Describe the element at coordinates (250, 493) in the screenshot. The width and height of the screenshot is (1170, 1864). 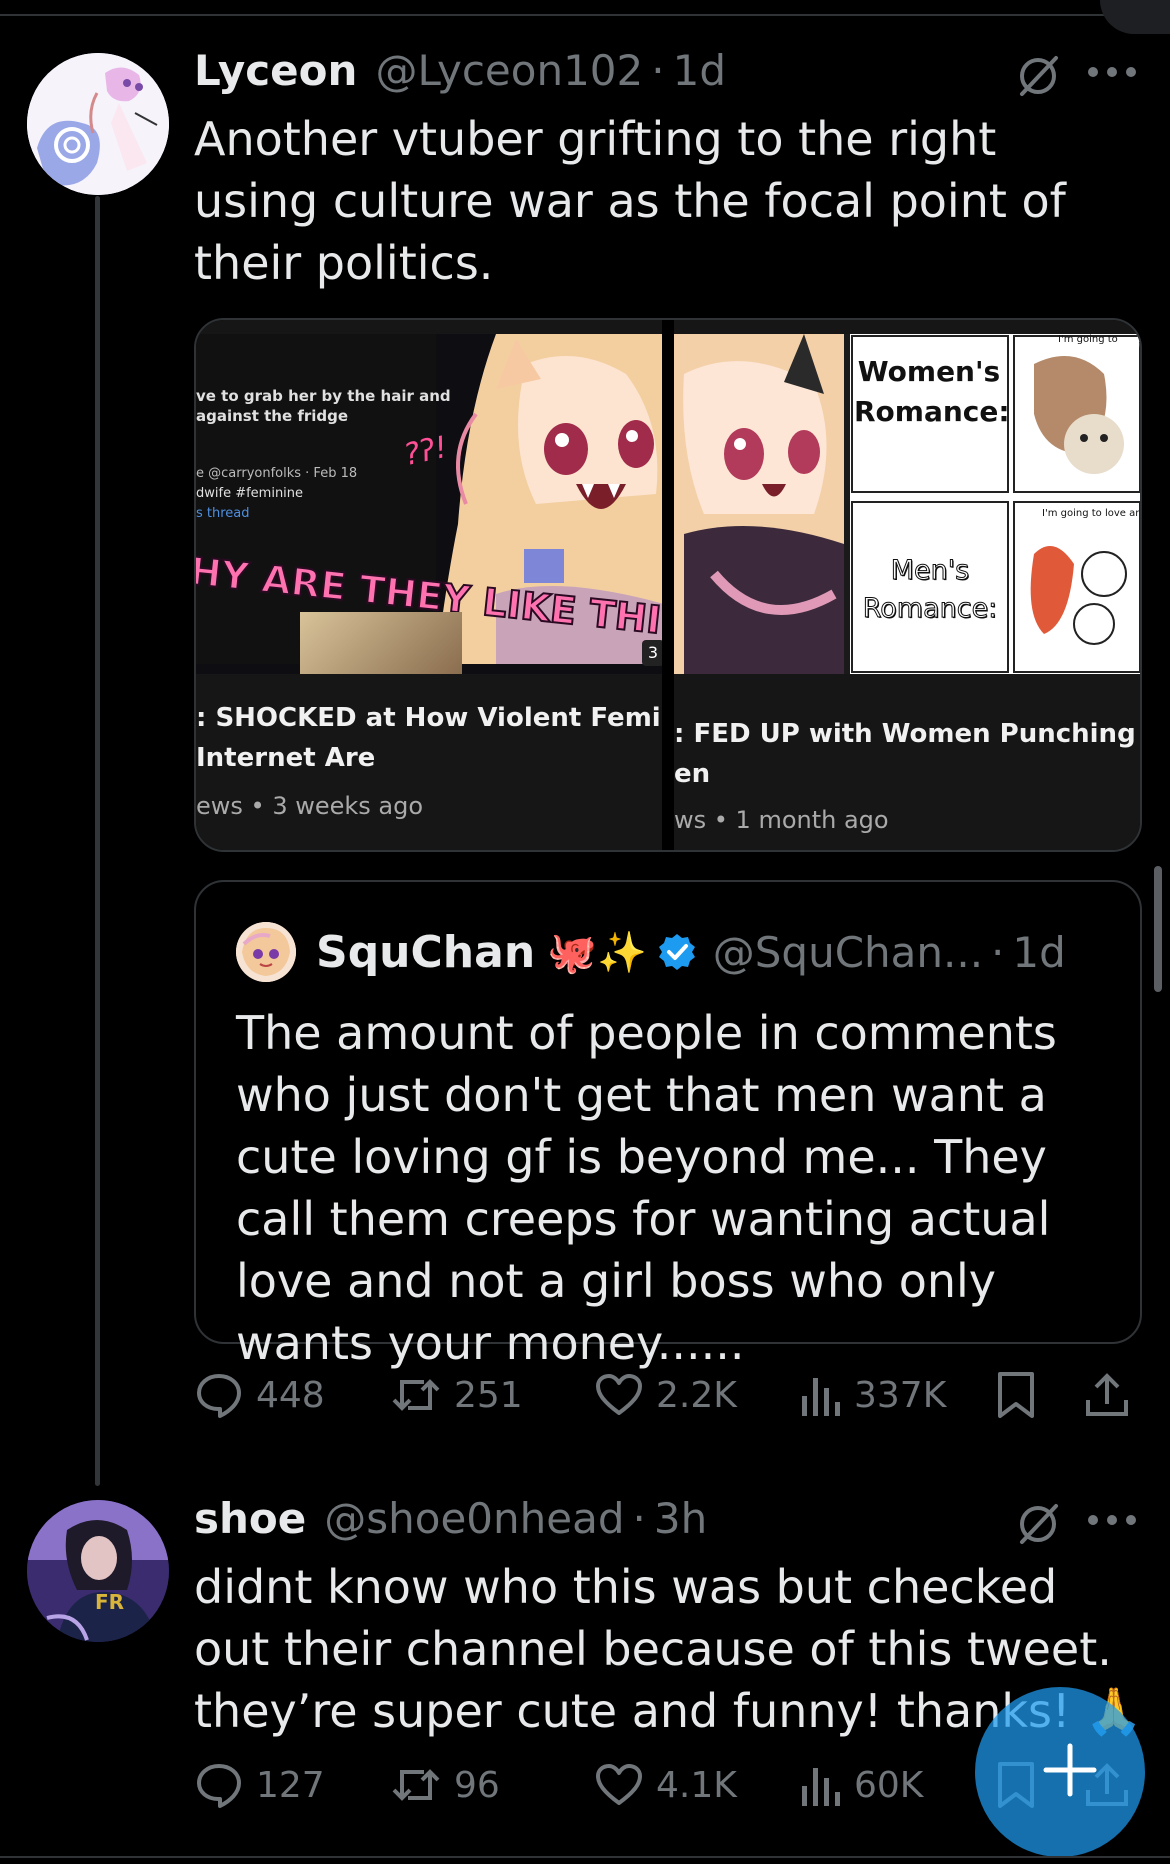
I see `thumb-meta-line: dwife #feminine` at that location.